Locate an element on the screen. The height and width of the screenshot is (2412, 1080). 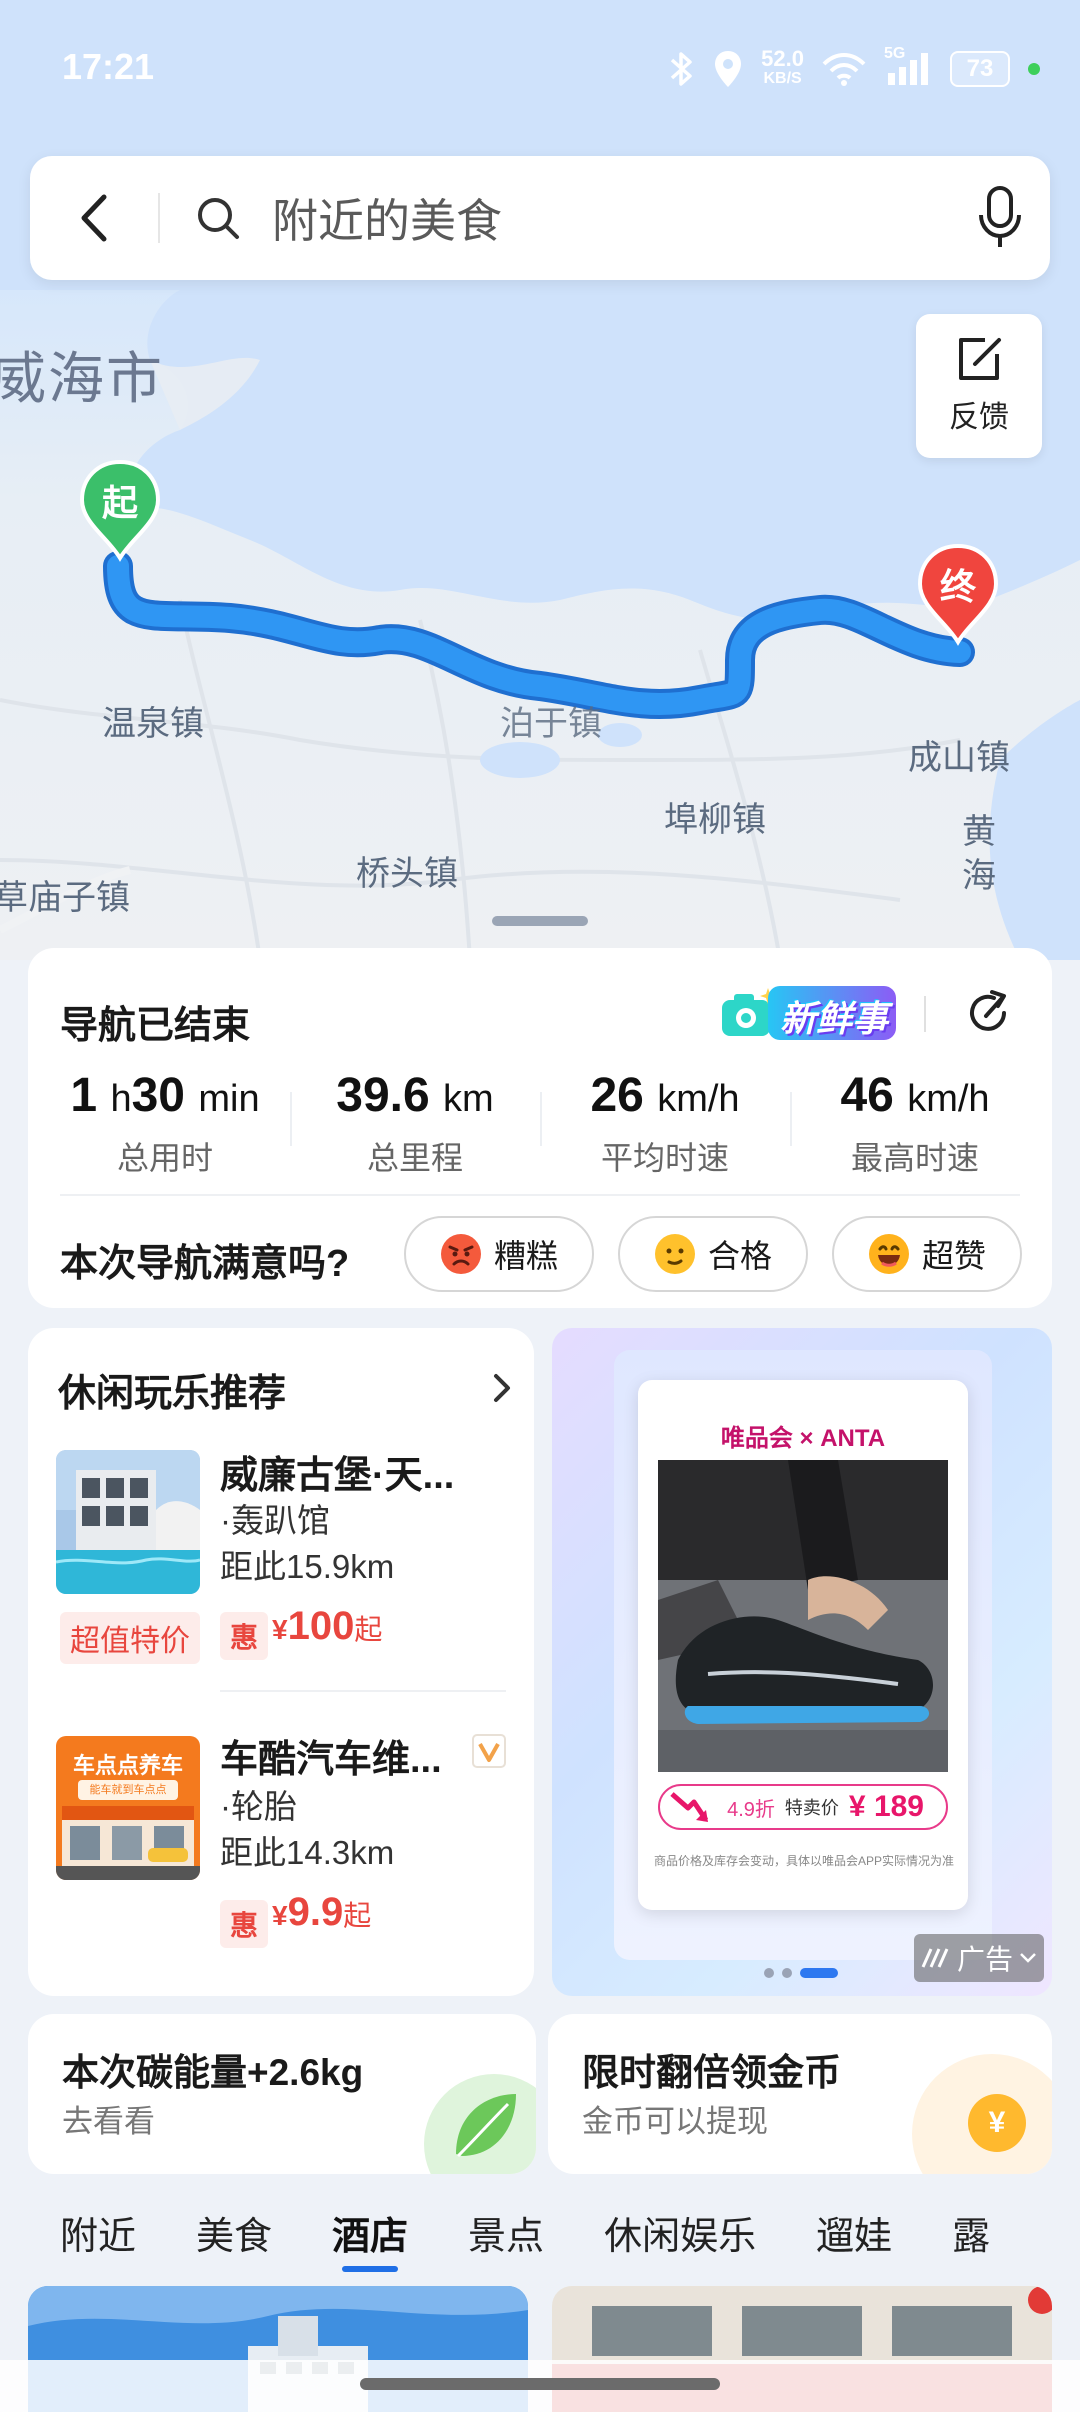
battery-indicator: 73 is located at coordinates (980, 69).